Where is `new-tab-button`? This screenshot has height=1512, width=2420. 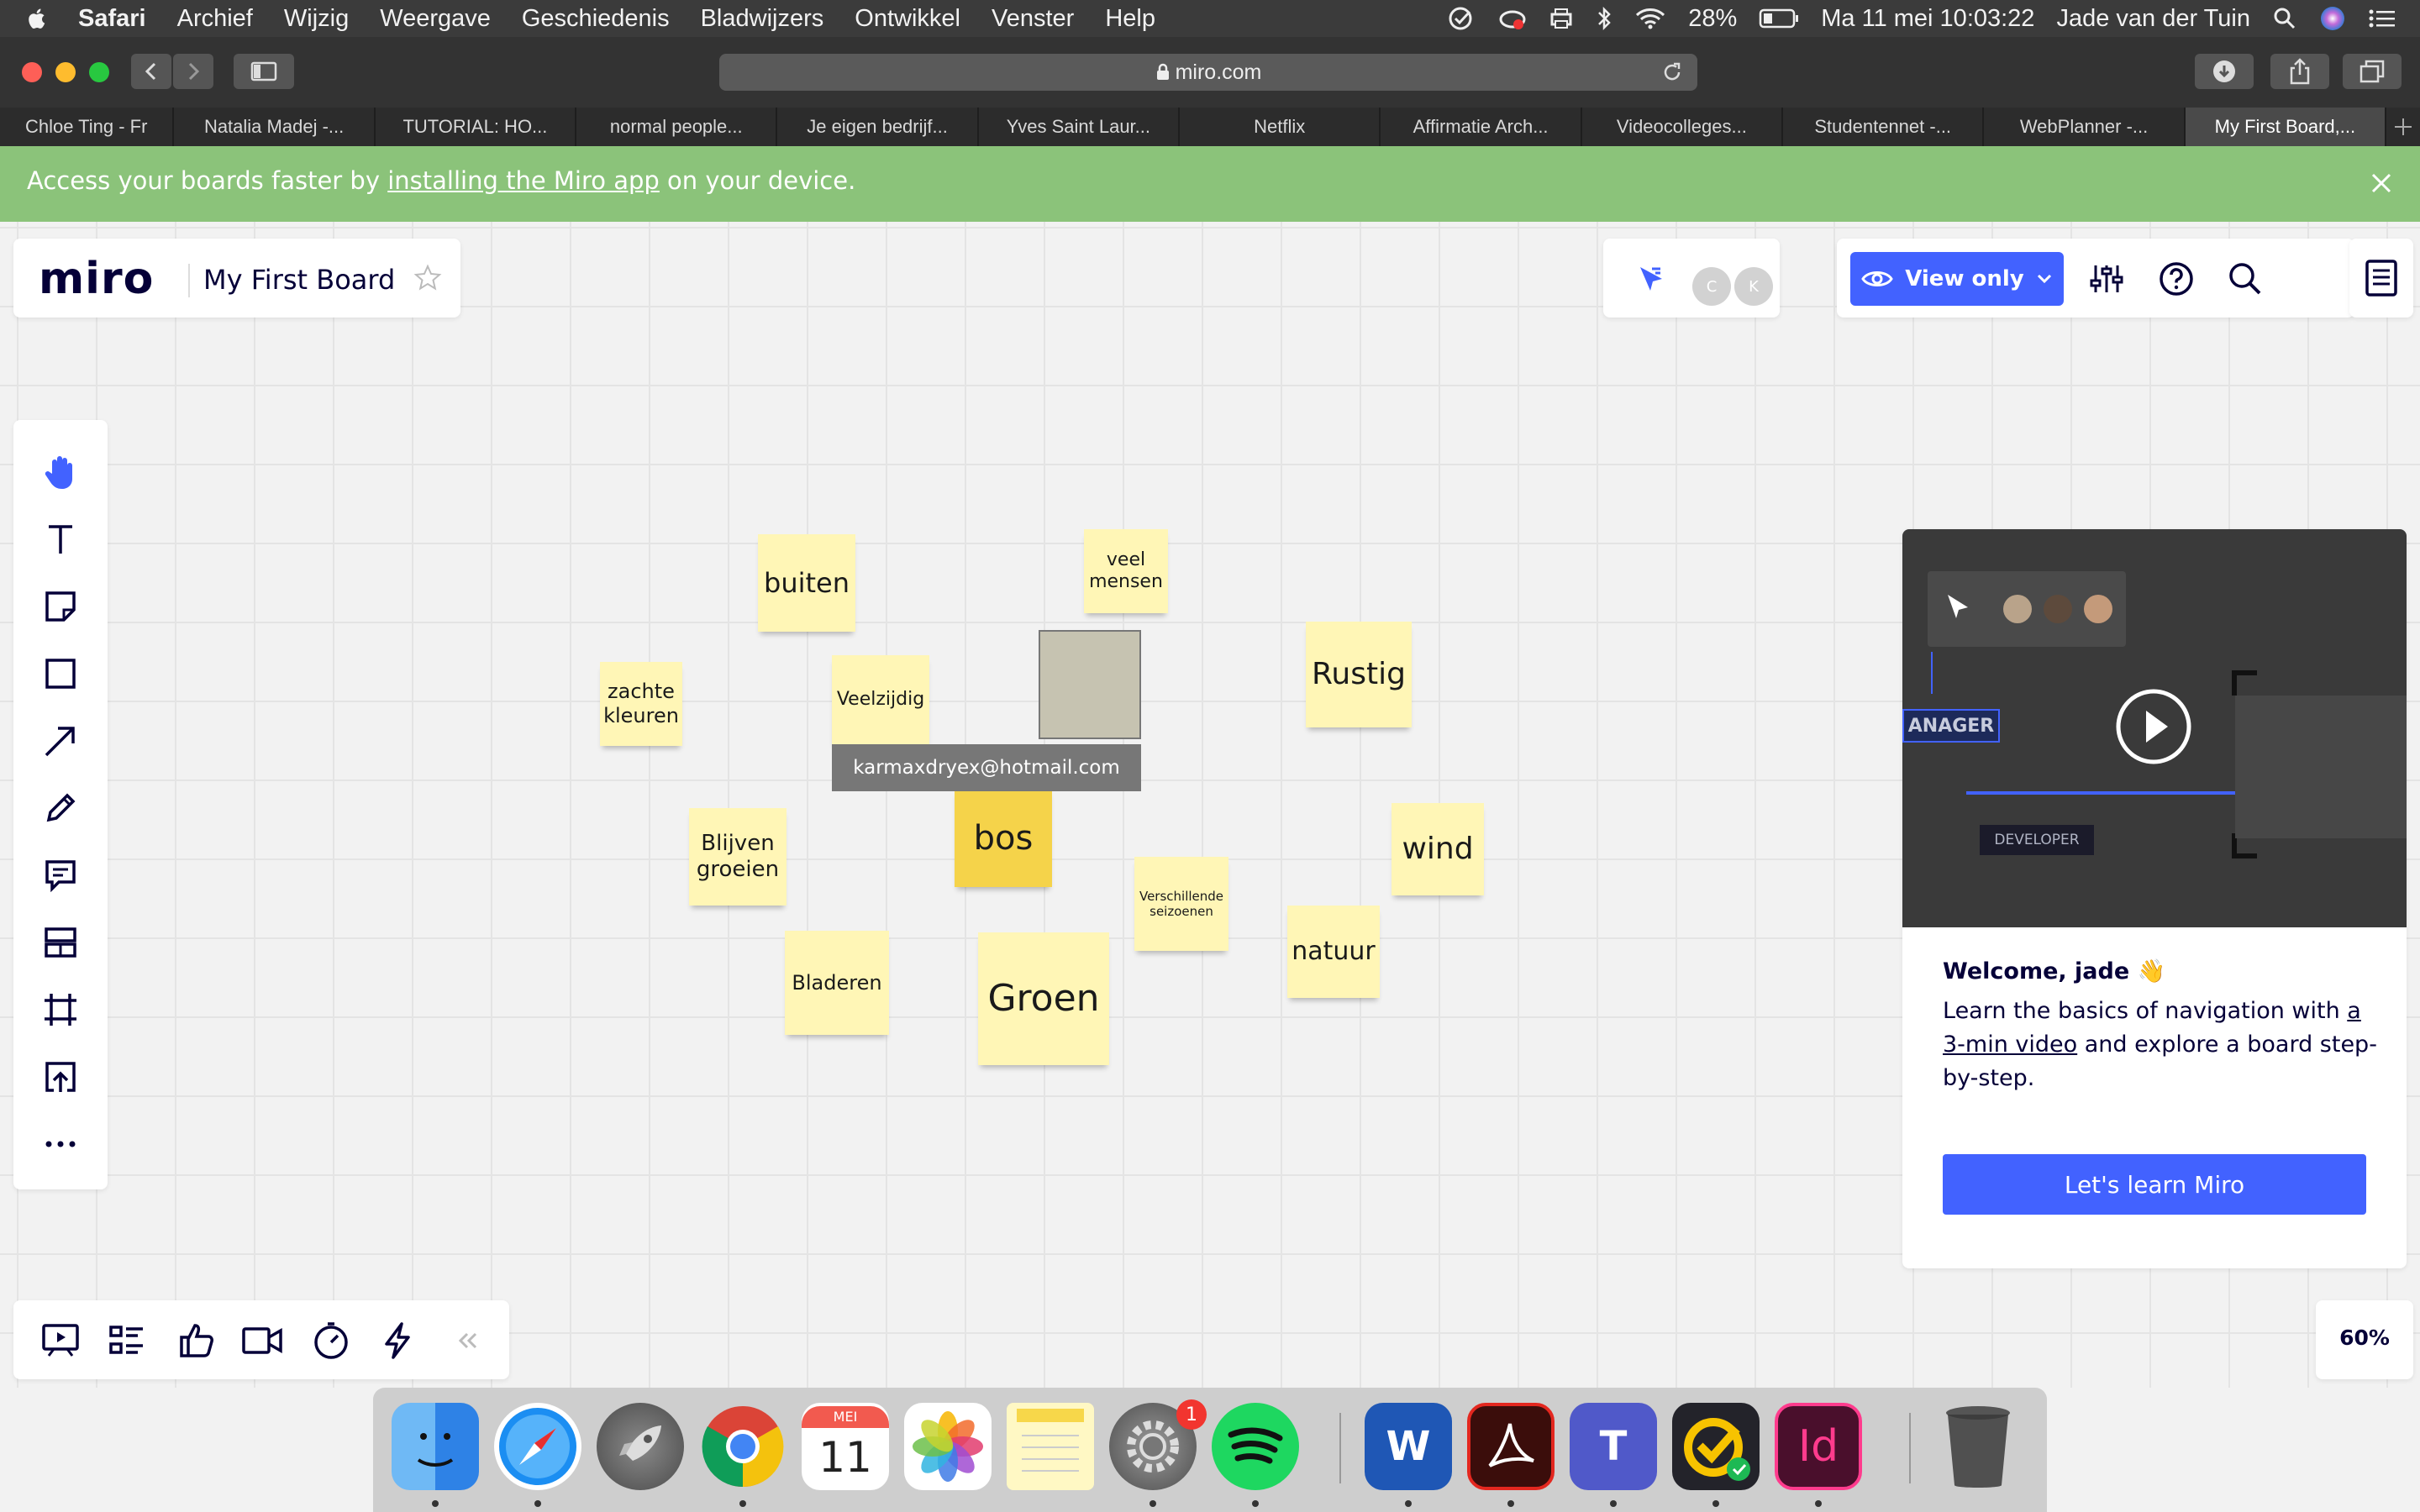
new-tab-button is located at coordinates (2403, 127).